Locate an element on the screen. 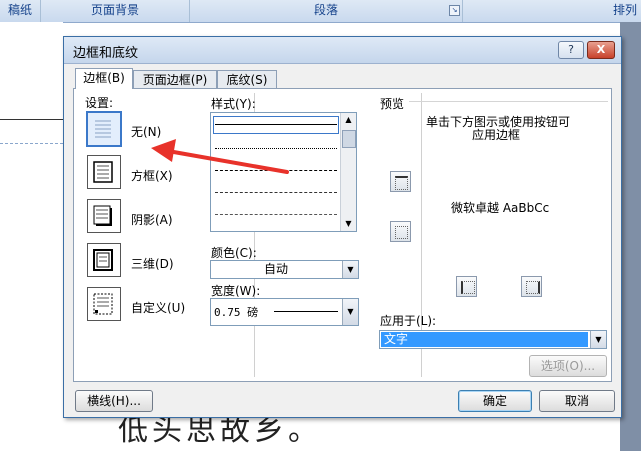 The height and width of the screenshot is (451, 641). dialog-title: 边框和底纹 is located at coordinates (106, 53).